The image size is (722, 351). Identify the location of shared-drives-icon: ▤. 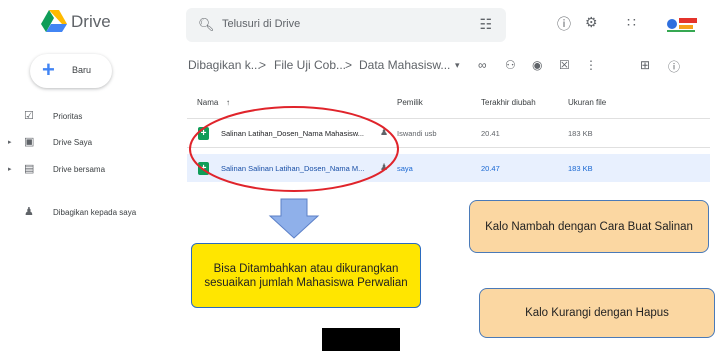
(29, 169).